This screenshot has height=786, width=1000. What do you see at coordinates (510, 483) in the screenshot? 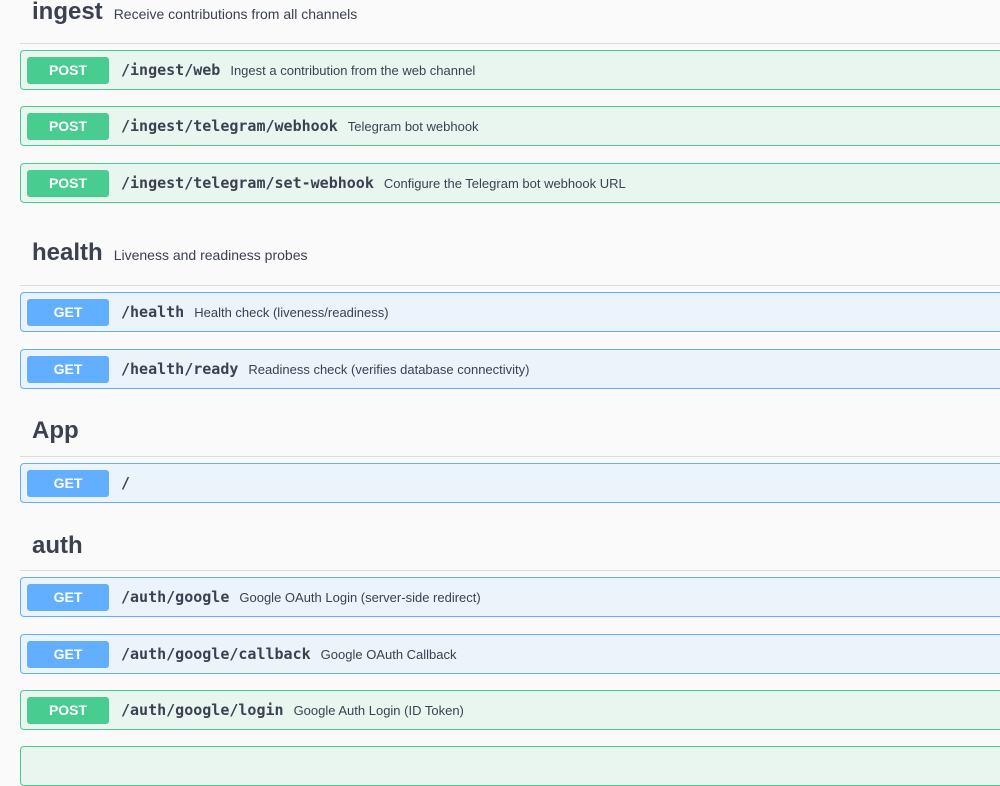
I see `operation-get-root: GET /` at bounding box center [510, 483].